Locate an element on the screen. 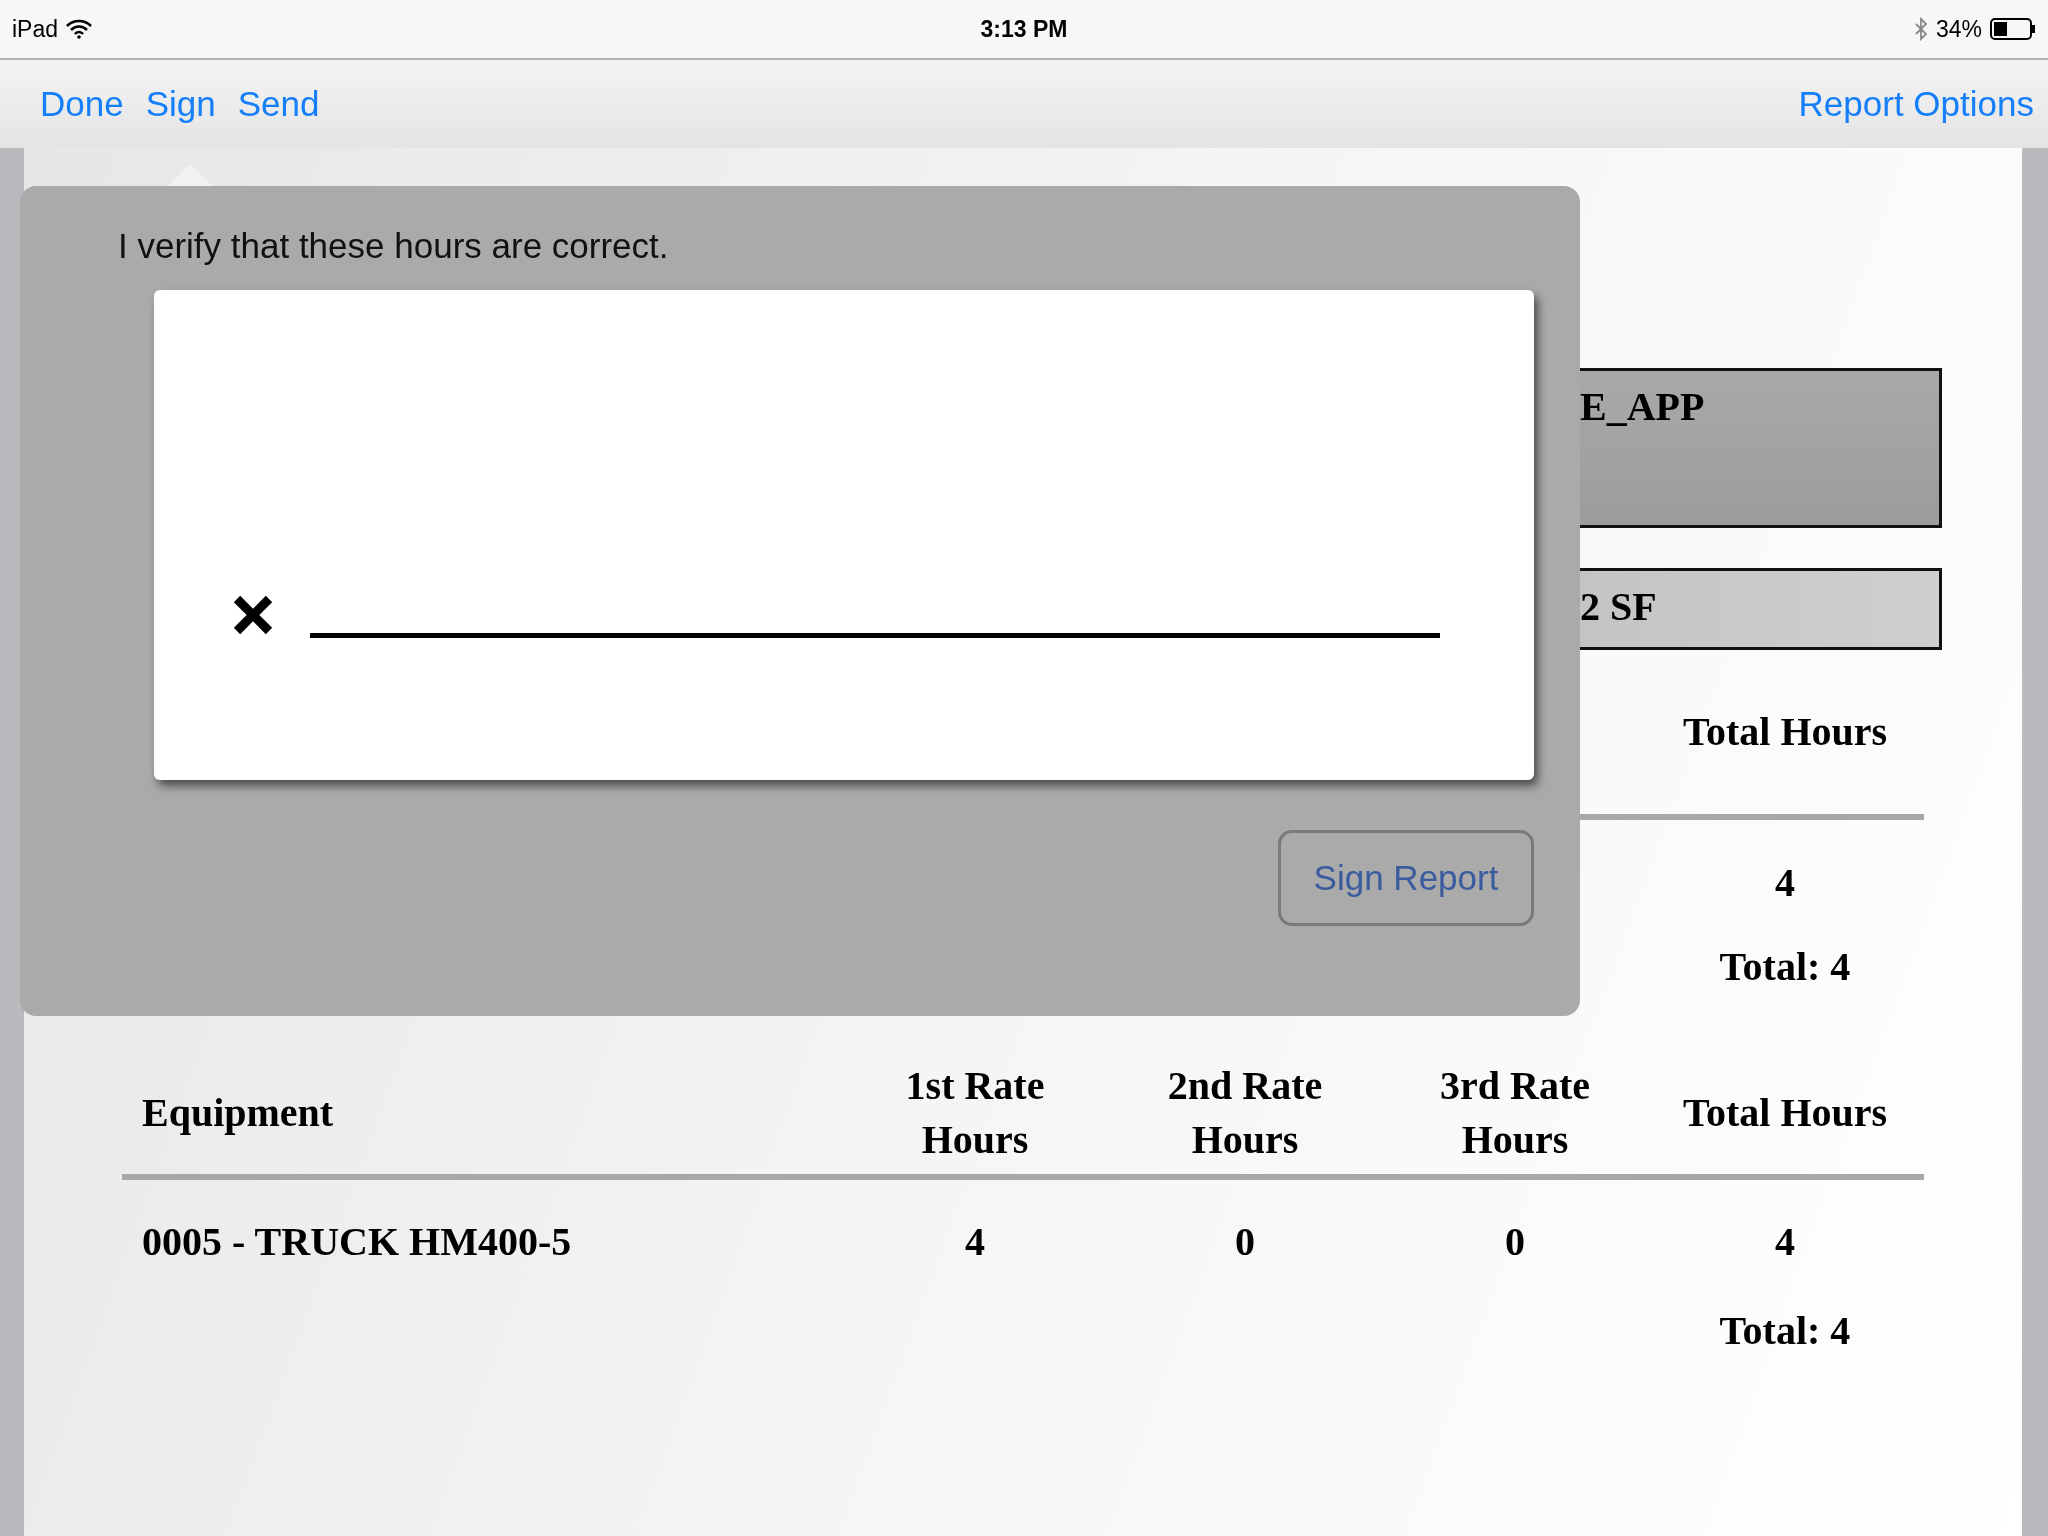 The width and height of the screenshot is (2048, 1536). clock: 3:13 PM is located at coordinates (1024, 29).